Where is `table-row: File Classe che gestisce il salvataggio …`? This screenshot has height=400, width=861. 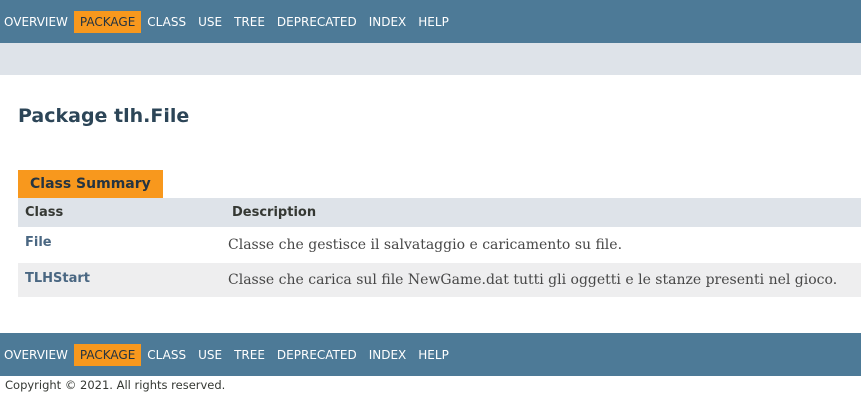 table-row: File Classe che gestisce il salvataggio … is located at coordinates (439, 245).